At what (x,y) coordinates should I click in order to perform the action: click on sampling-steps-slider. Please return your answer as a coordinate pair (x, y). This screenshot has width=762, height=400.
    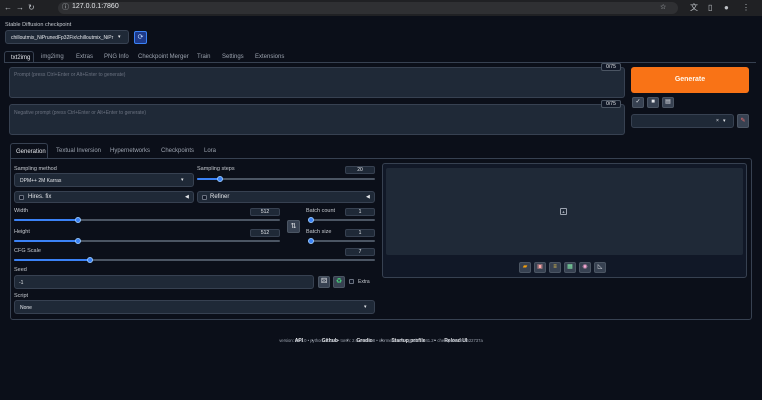
    Looking at the image, I should click on (286, 179).